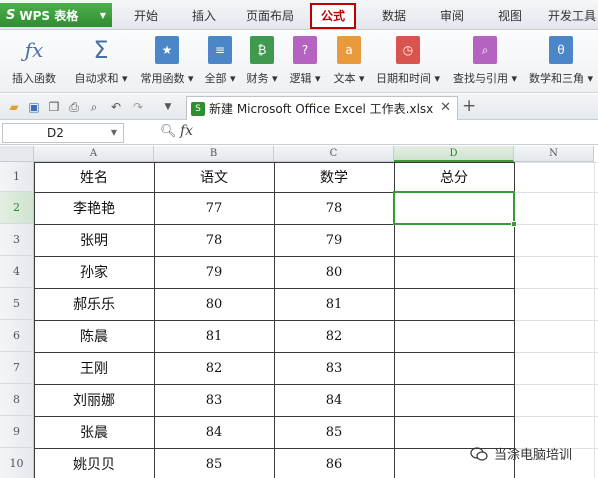  I want to click on row-header-5: 5, so click(17, 304).